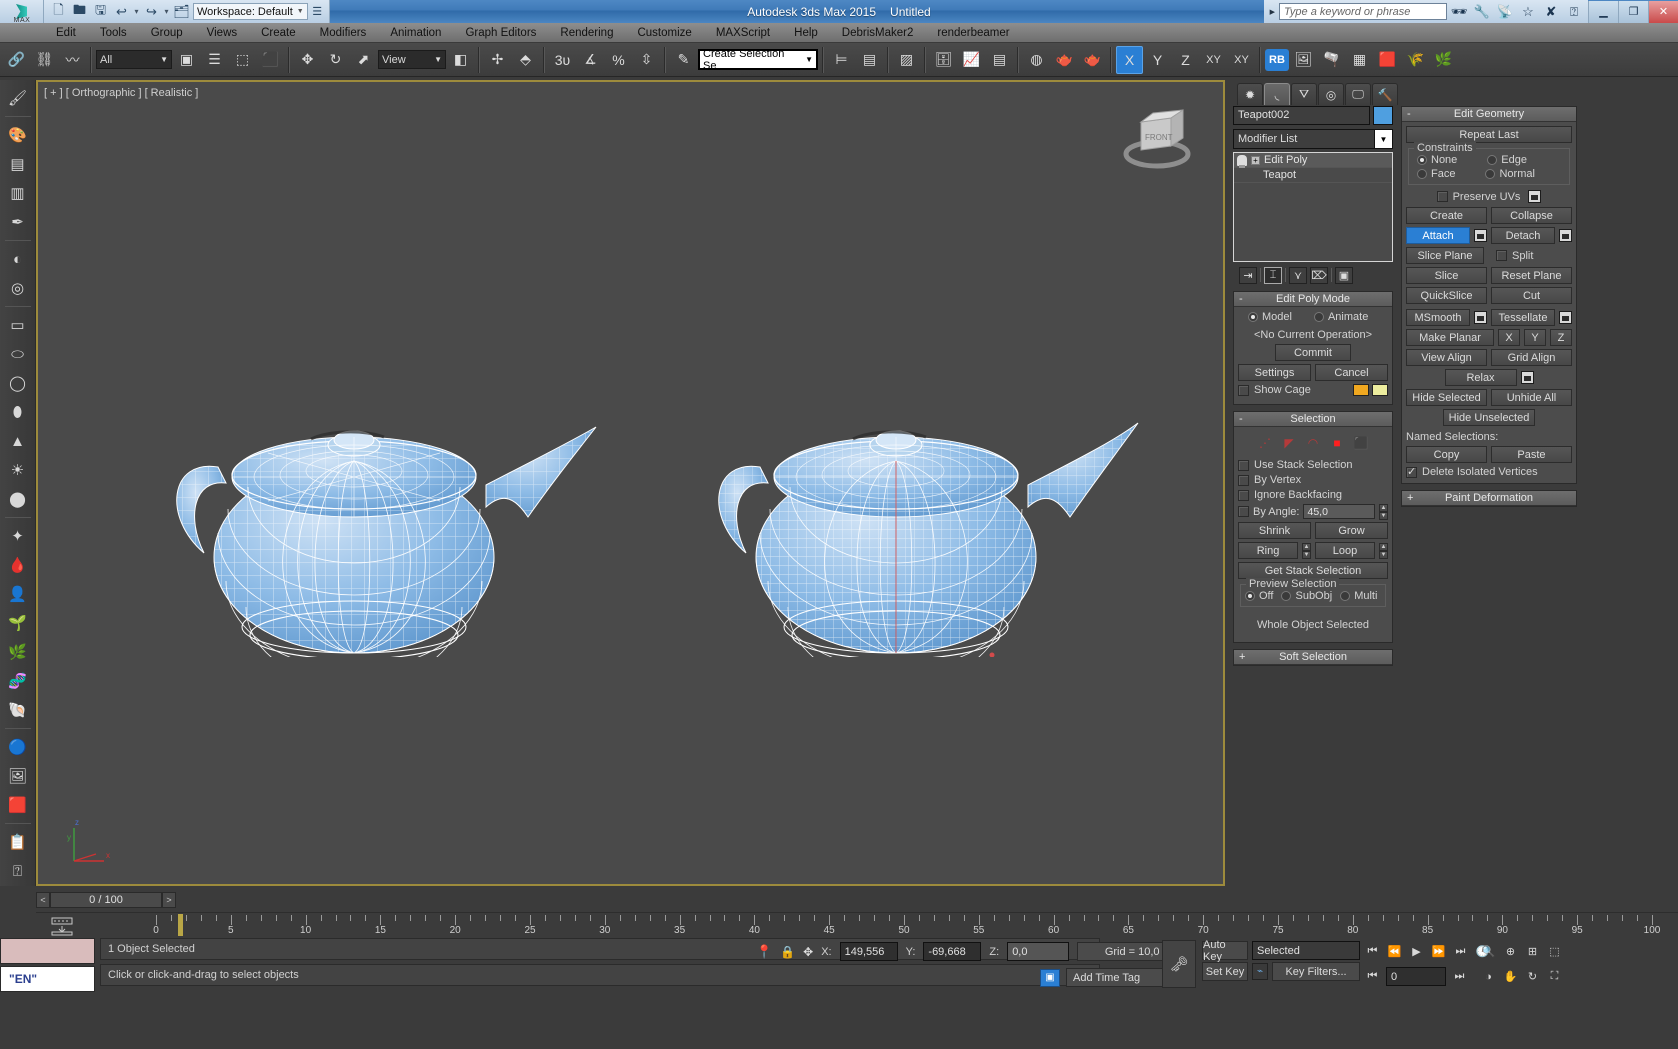  What do you see at coordinates (113, 33) in the screenshot?
I see `menu-item-tools: Tools` at bounding box center [113, 33].